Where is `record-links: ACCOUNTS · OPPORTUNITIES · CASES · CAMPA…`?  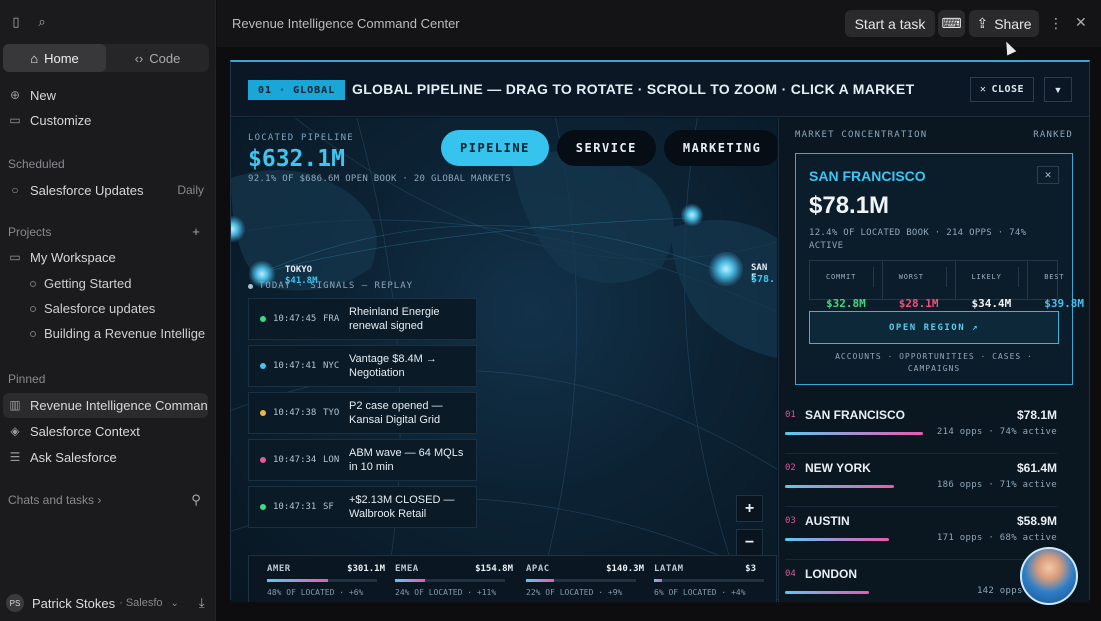
record-links: ACCOUNTS · OPPORTUNITIES · CASES · CAMPA… is located at coordinates (934, 363).